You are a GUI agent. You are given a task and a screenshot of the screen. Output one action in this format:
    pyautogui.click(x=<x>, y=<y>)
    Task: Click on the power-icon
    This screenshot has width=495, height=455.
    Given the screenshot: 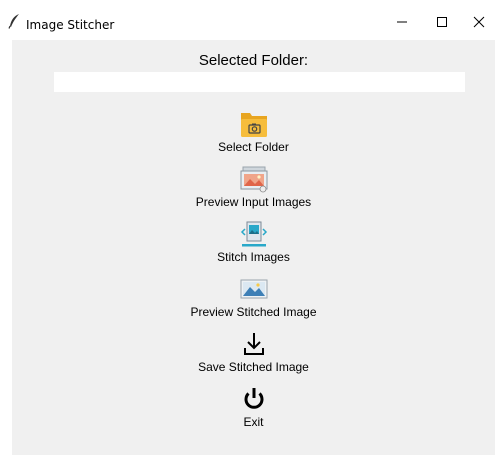 What is the action you would take?
    pyautogui.click(x=254, y=398)
    